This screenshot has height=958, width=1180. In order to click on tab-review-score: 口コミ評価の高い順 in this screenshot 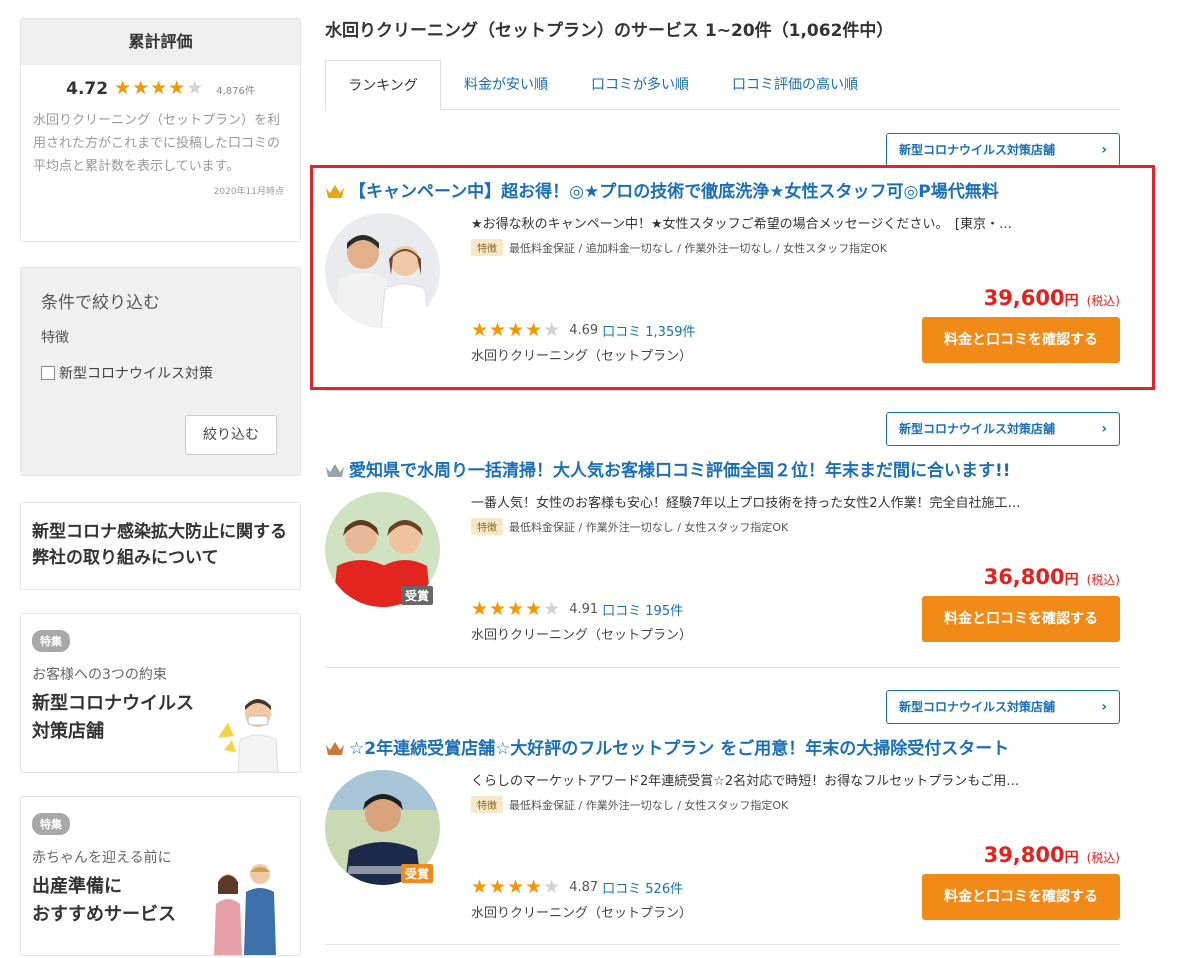, I will do `click(795, 85)`.